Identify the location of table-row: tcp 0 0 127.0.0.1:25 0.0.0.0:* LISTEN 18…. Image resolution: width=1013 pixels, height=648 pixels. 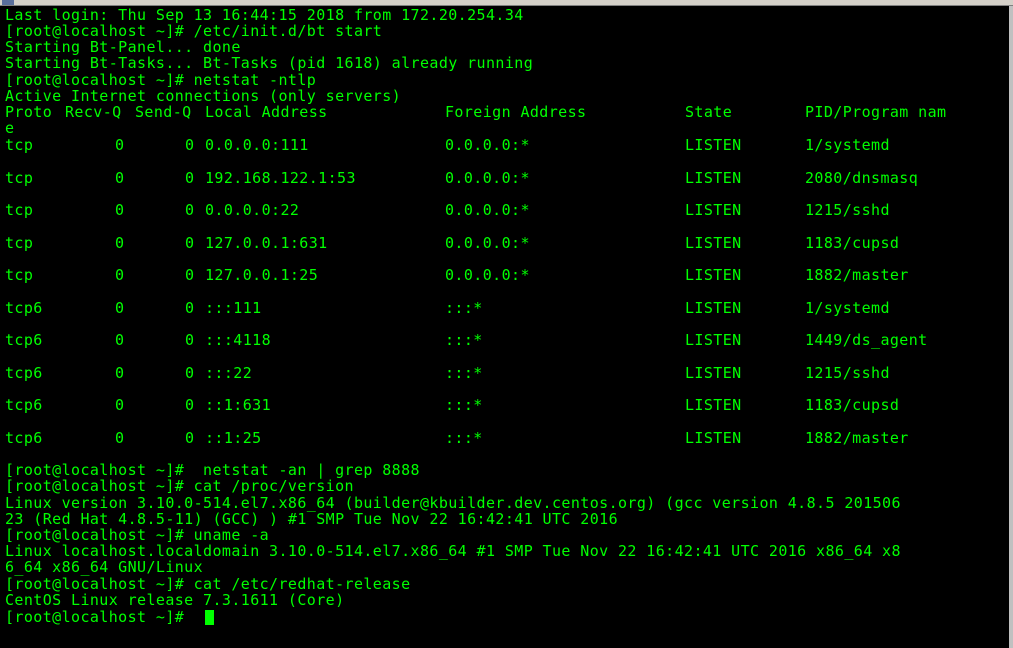
(500, 275).